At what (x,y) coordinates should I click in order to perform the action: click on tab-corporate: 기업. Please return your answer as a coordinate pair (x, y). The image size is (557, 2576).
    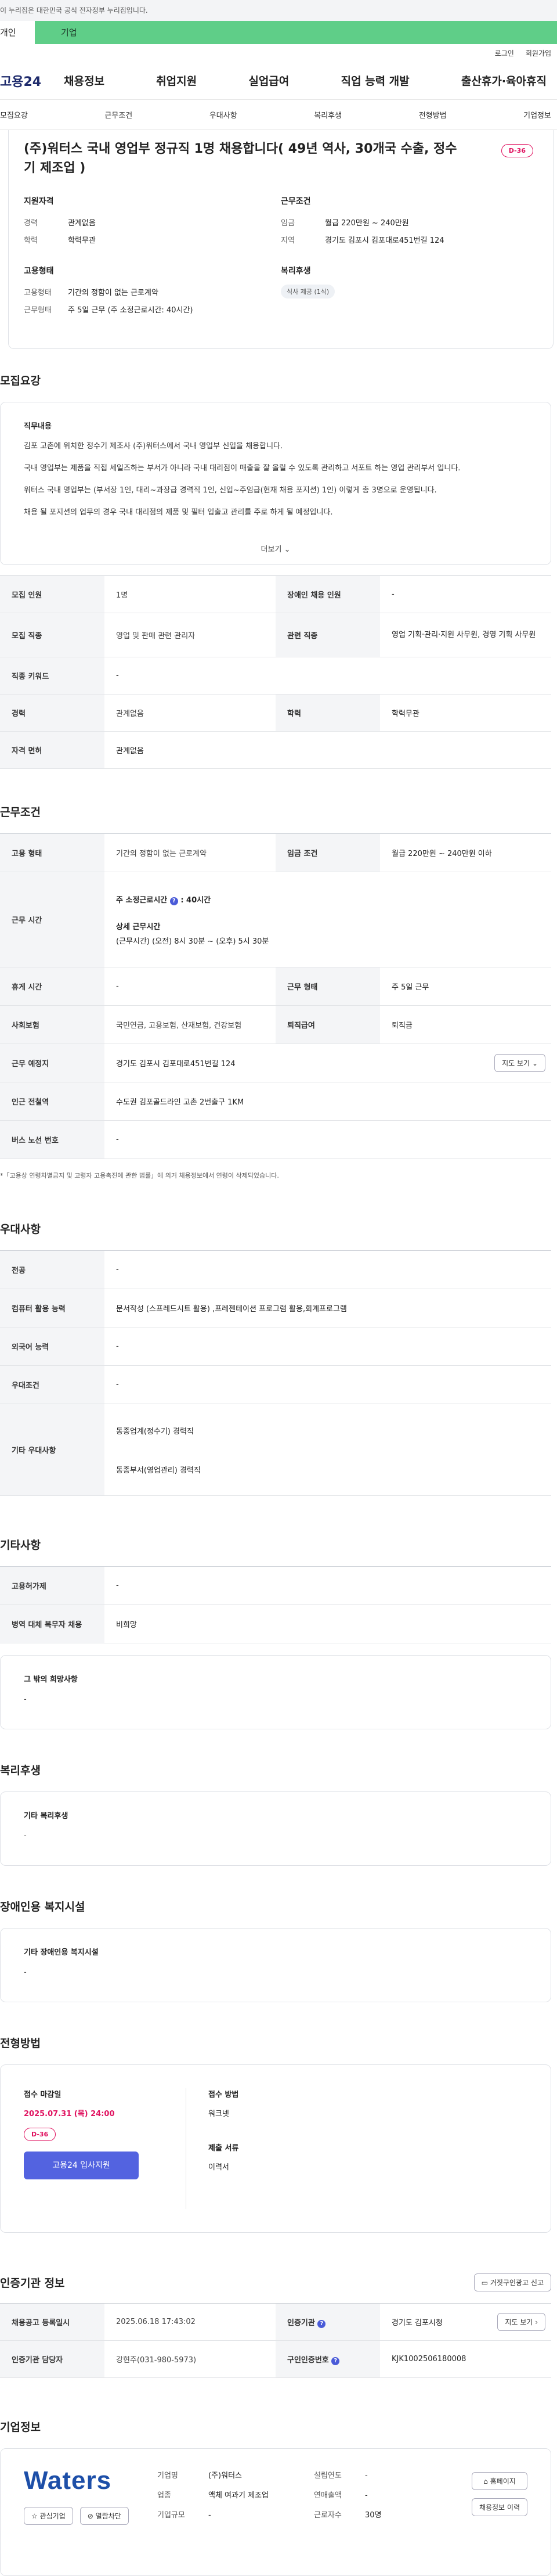
    Looking at the image, I should click on (296, 32).